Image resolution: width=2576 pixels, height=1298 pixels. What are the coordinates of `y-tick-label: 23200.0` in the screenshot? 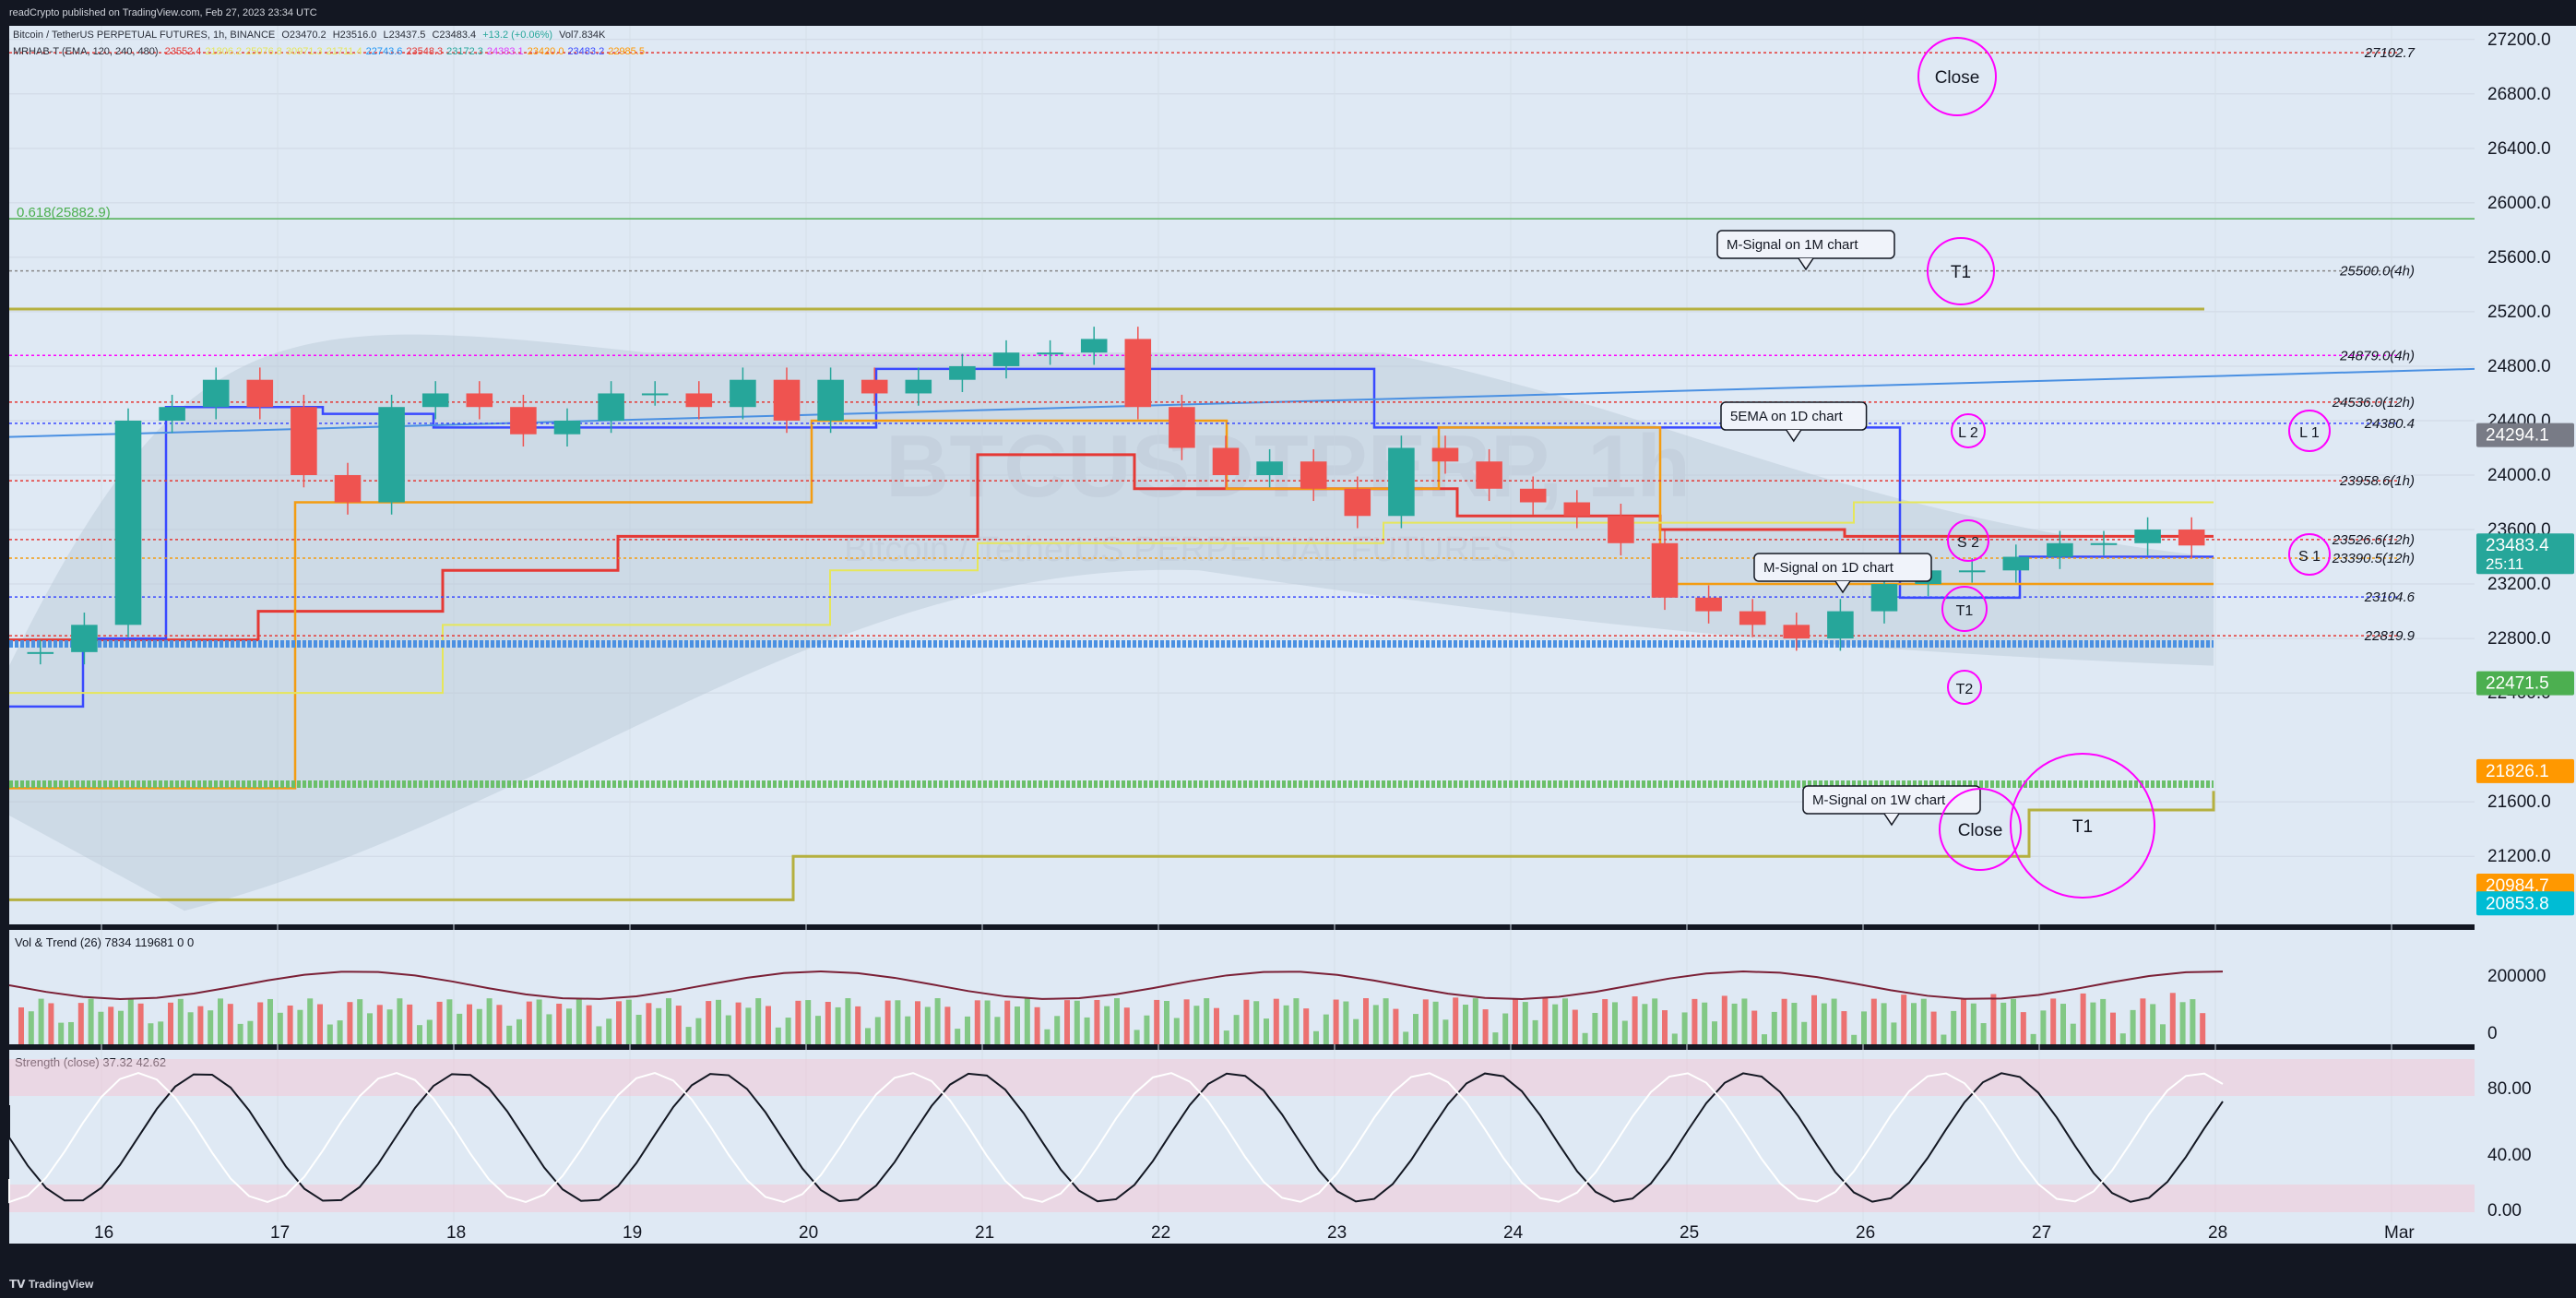 It's located at (2519, 584).